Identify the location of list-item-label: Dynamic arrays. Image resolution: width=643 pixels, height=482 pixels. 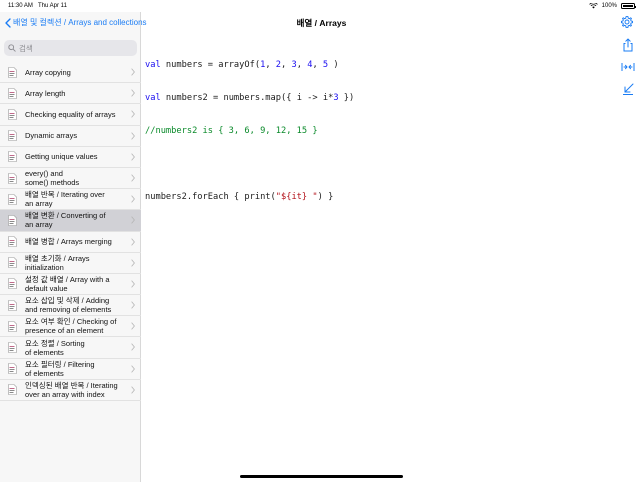
(75, 135).